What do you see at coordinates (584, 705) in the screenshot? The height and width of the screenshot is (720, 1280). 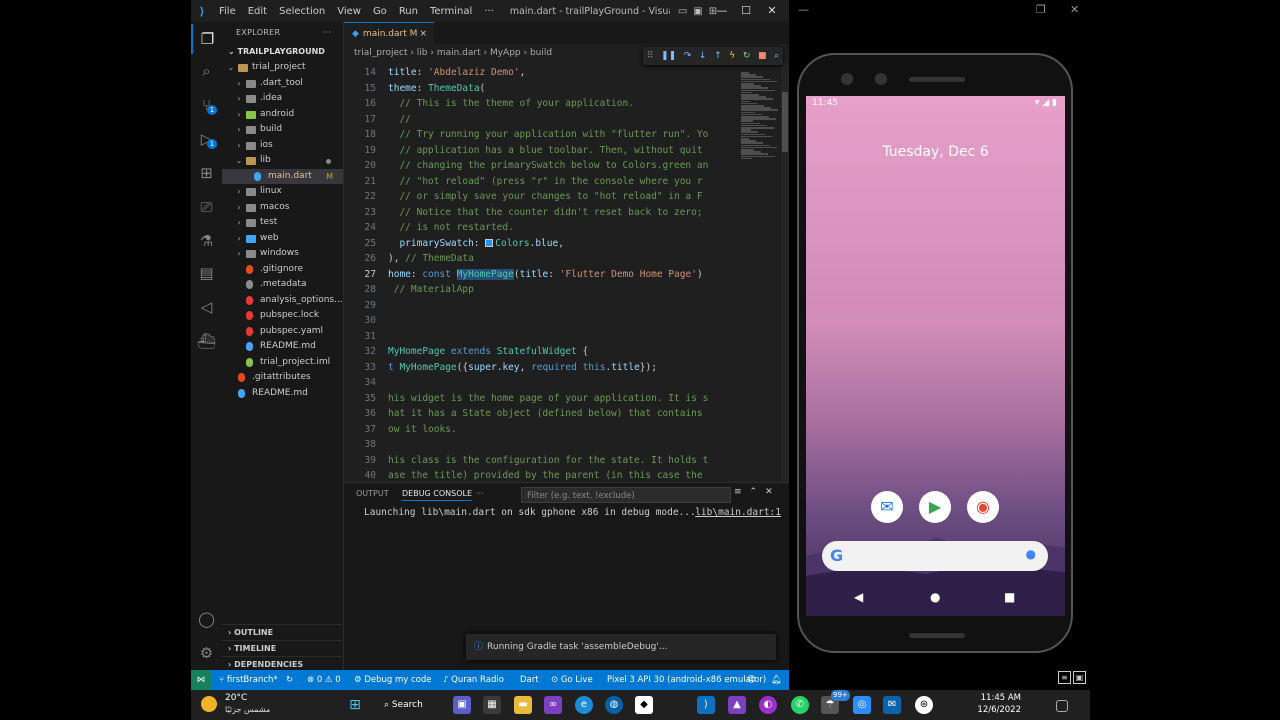 I see `edge-icon: e` at bounding box center [584, 705].